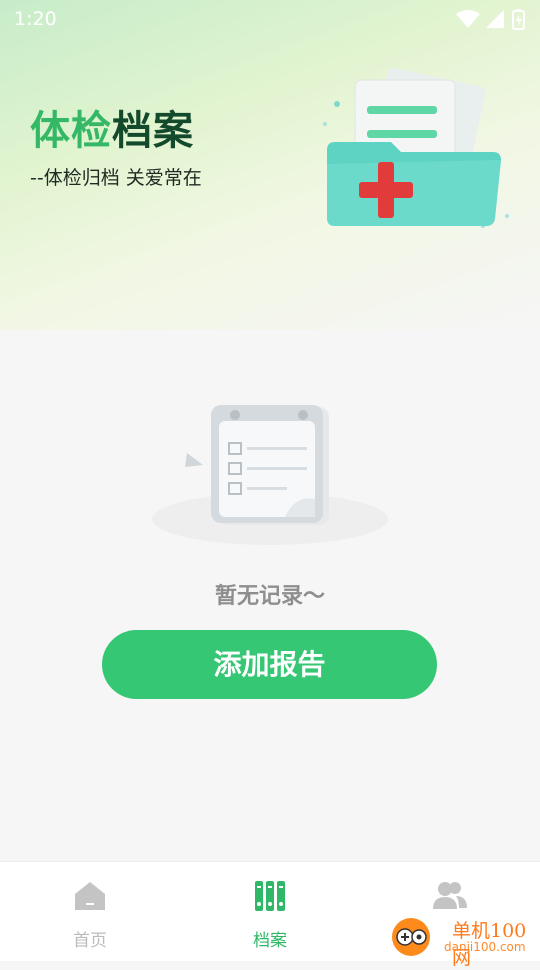 The height and width of the screenshot is (970, 540). What do you see at coordinates (450, 895) in the screenshot?
I see `users-icon` at bounding box center [450, 895].